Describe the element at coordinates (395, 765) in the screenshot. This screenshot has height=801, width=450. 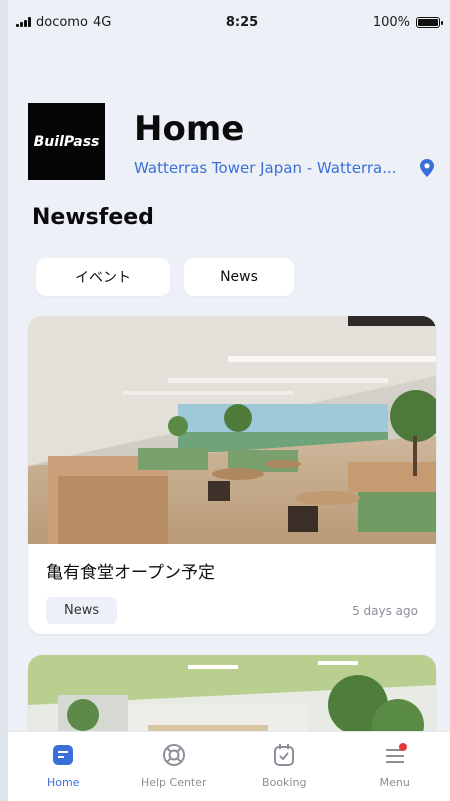
I see `tab-menu: Menu` at that location.